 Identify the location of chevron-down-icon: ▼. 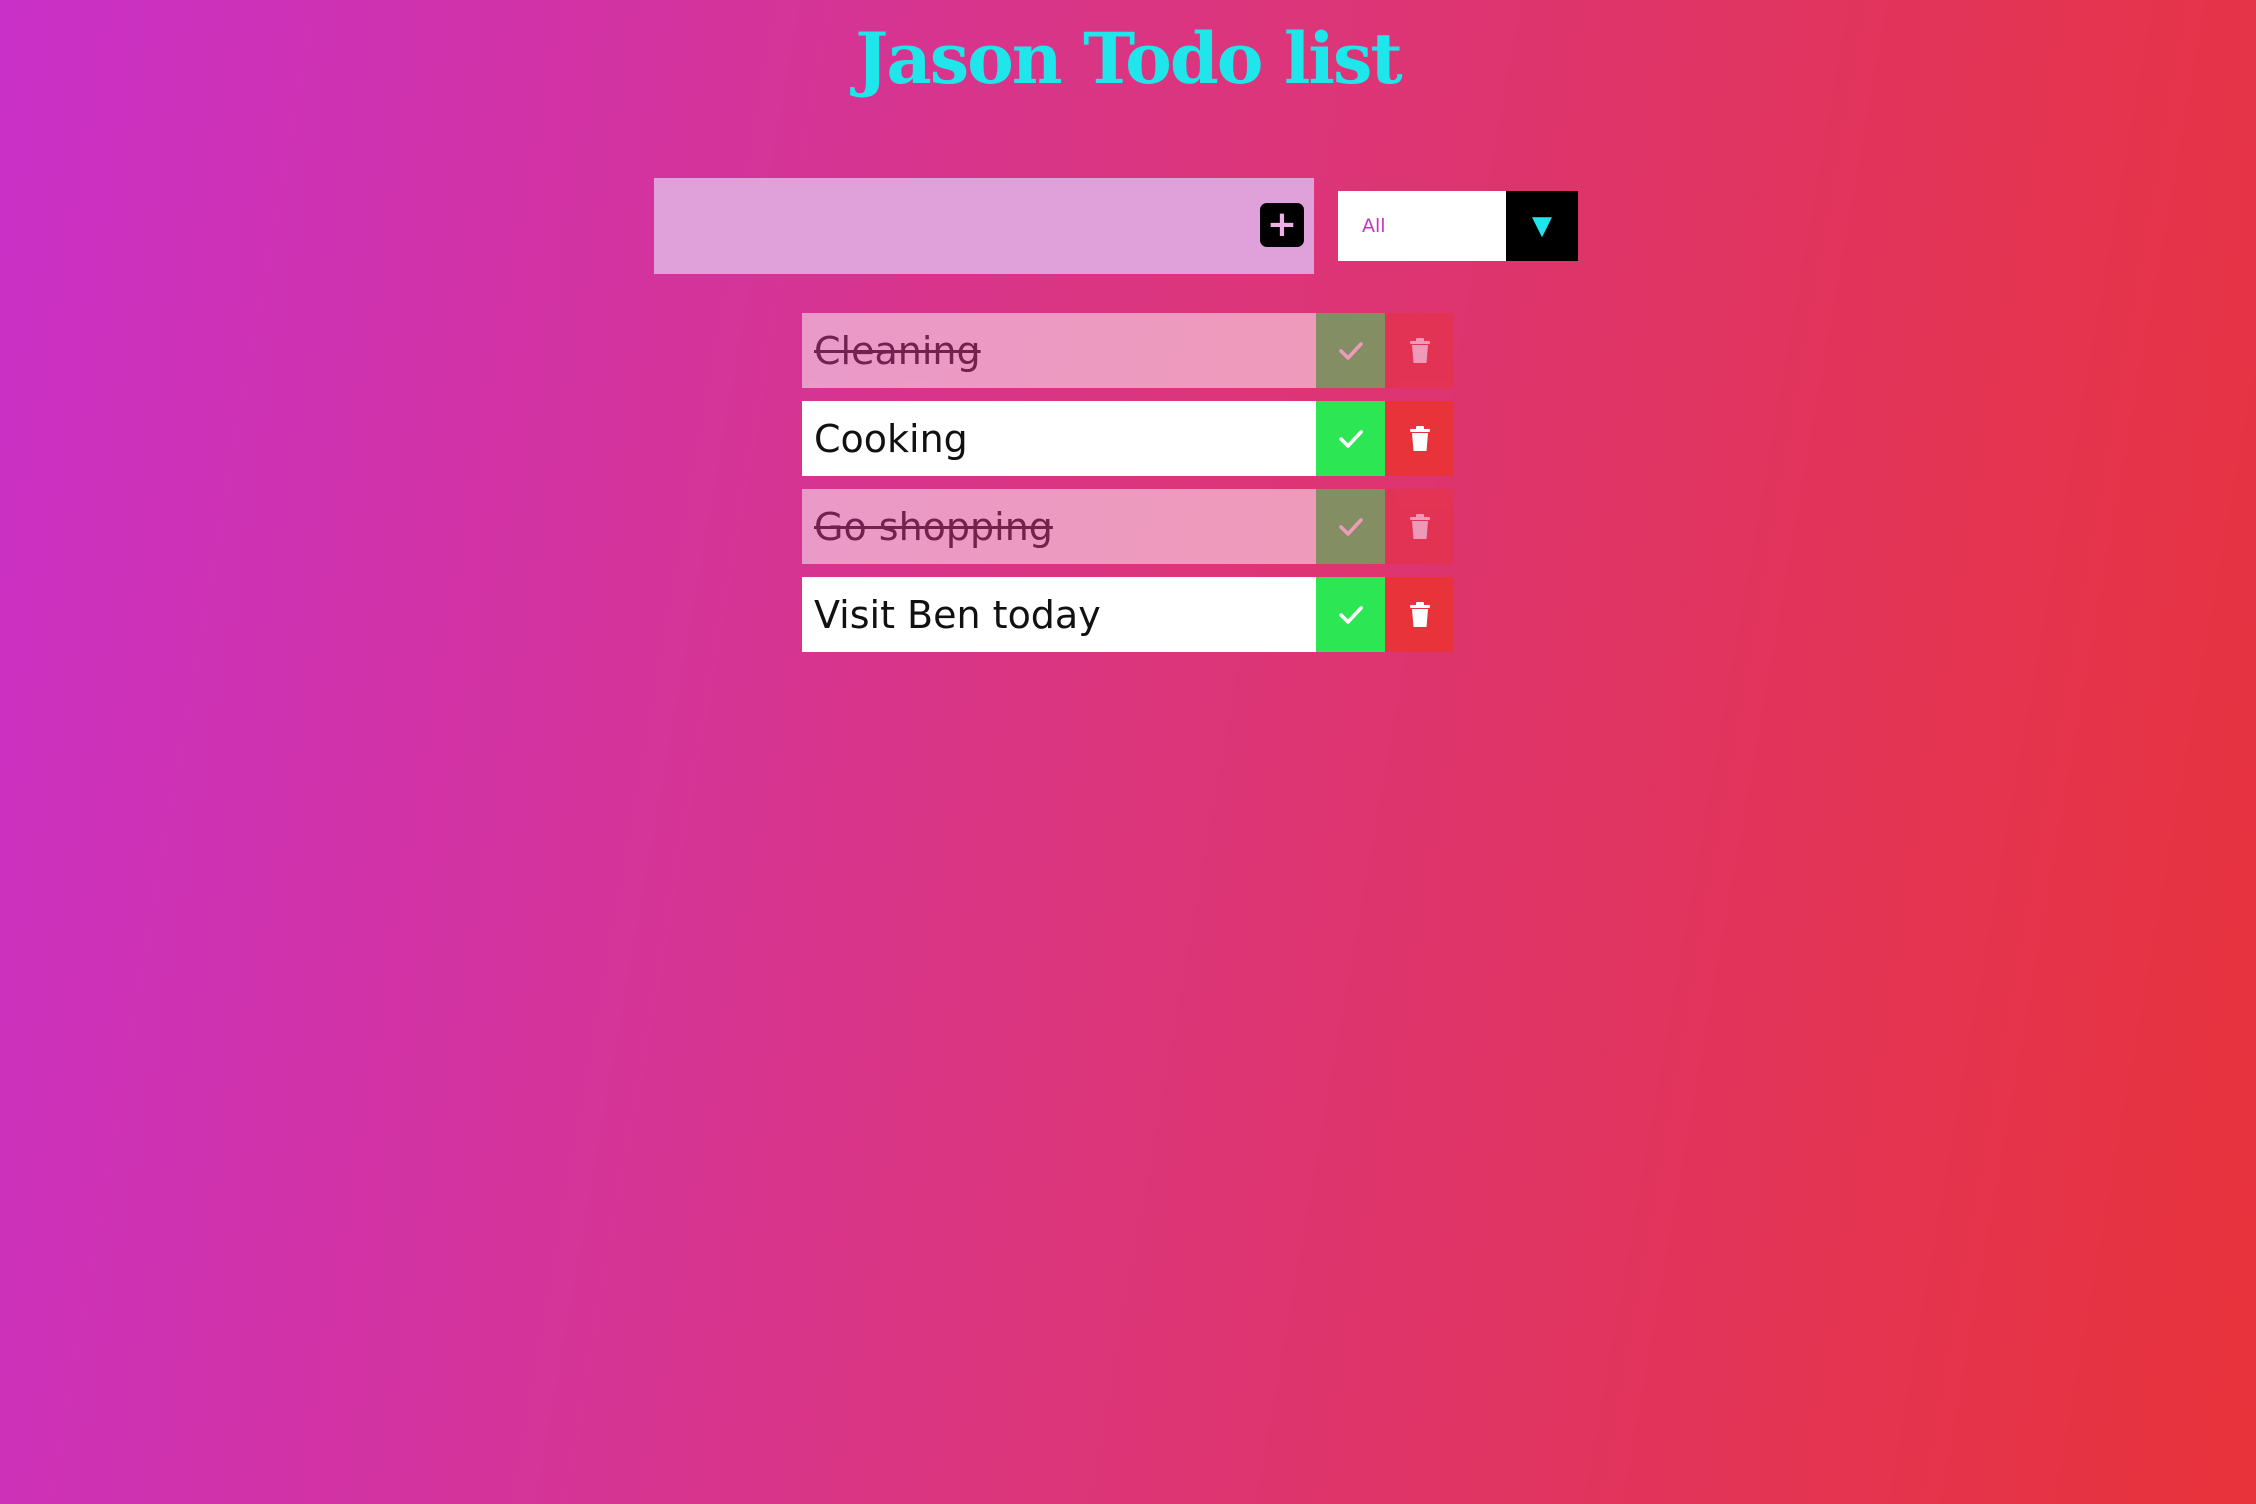
(1542, 226).